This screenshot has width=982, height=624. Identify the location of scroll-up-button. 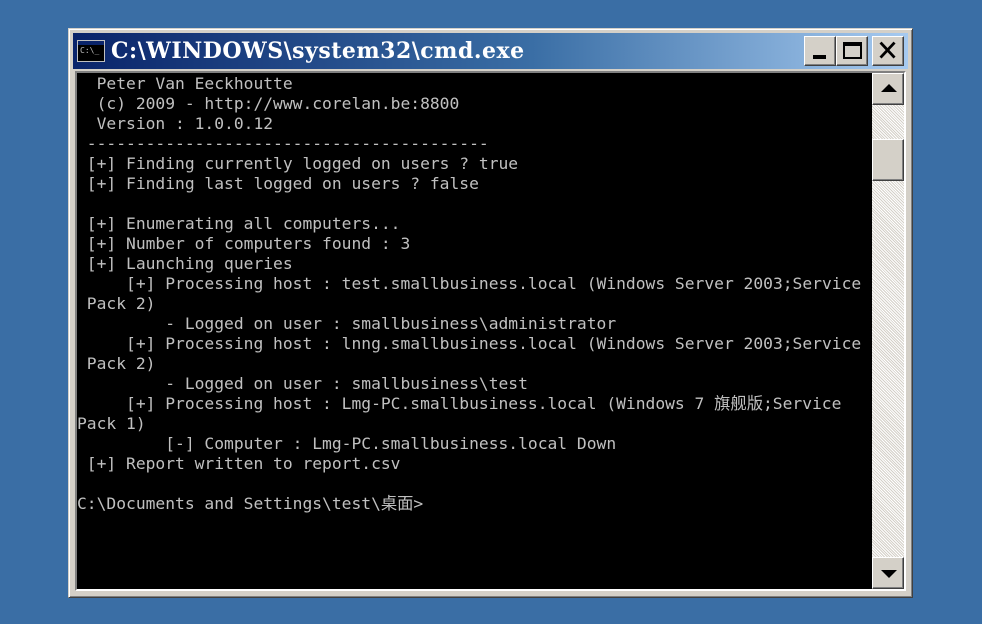
(888, 89).